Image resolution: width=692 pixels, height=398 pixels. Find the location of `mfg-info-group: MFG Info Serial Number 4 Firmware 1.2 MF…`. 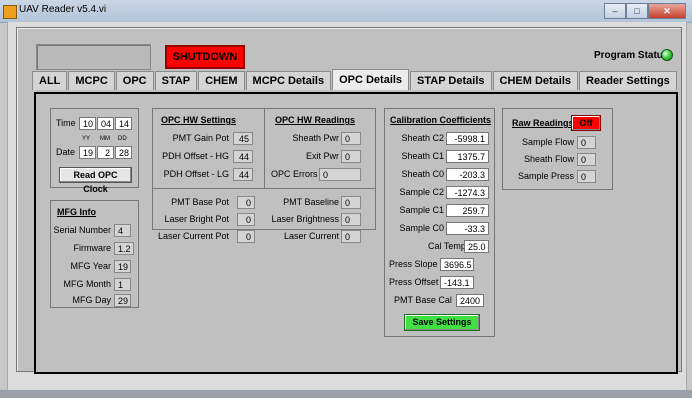

mfg-info-group: MFG Info Serial Number 4 Firmware 1.2 MF… is located at coordinates (94, 254).